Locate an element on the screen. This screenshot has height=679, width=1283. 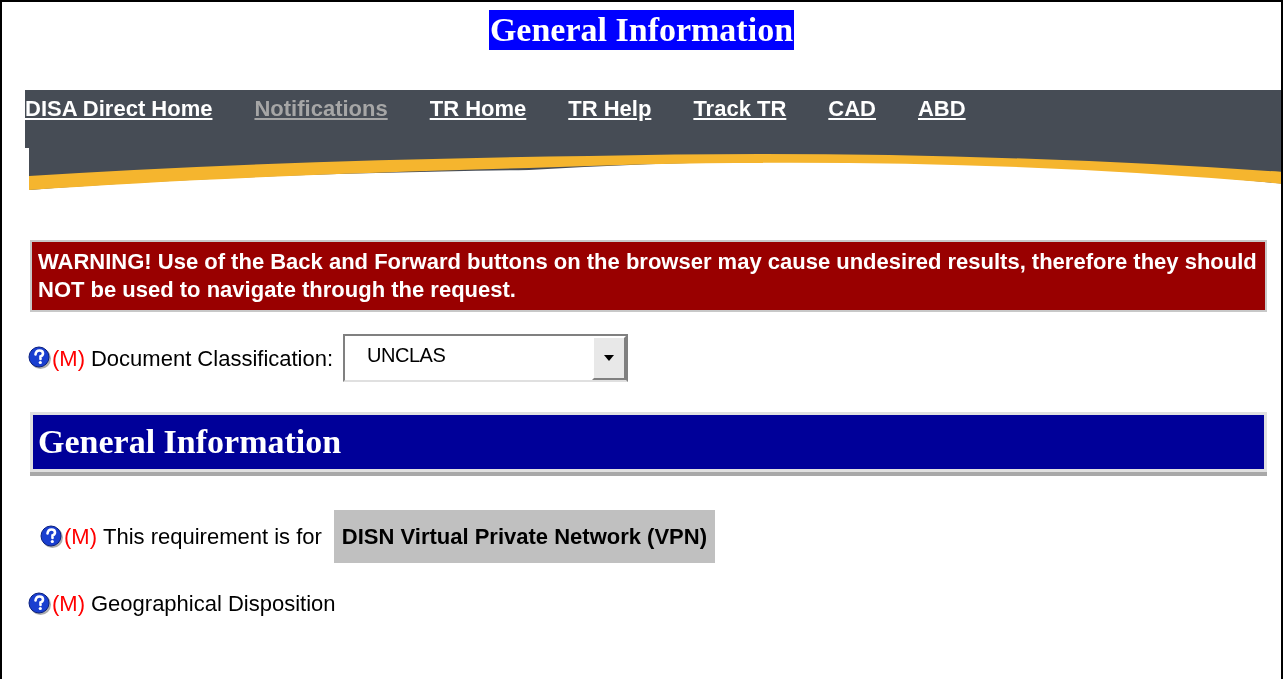
nav-link: Track TR is located at coordinates (740, 108).